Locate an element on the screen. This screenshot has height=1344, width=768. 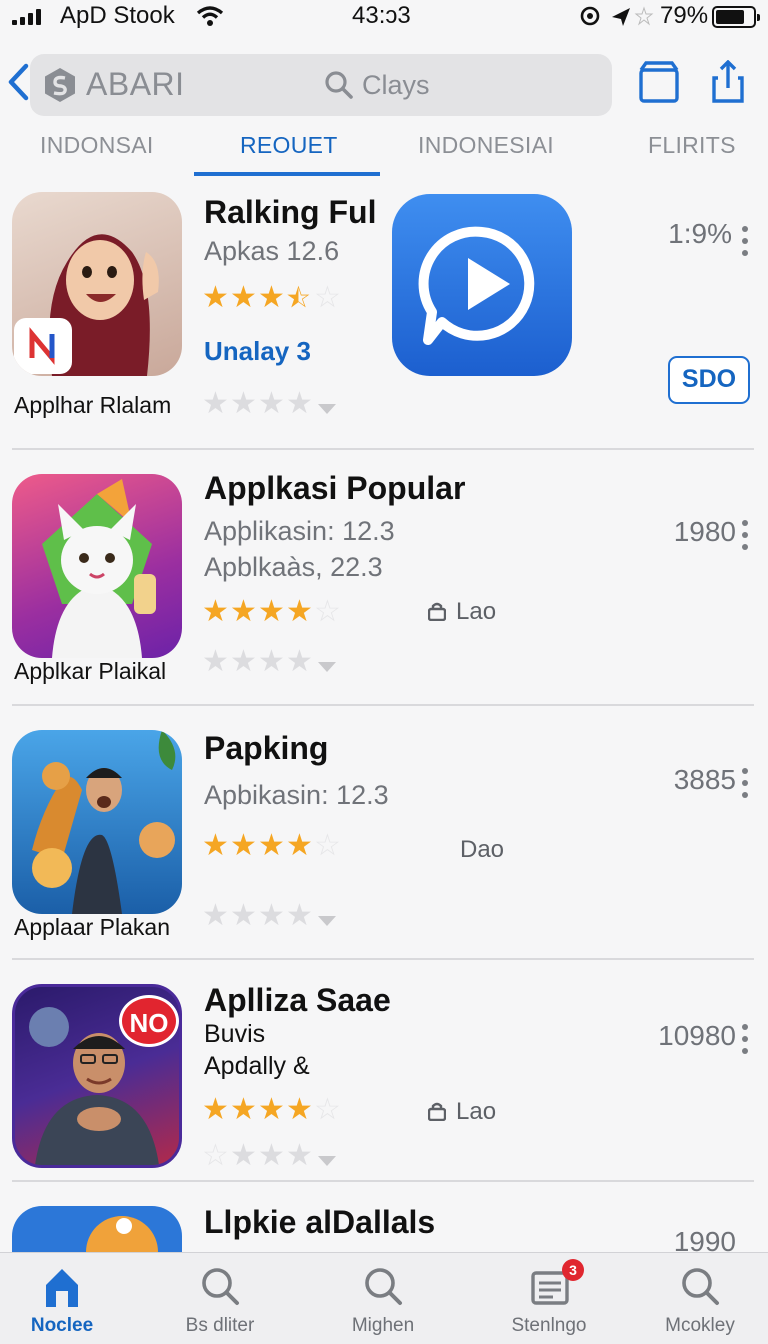
app-icon: NO is located at coordinates (97, 1076).